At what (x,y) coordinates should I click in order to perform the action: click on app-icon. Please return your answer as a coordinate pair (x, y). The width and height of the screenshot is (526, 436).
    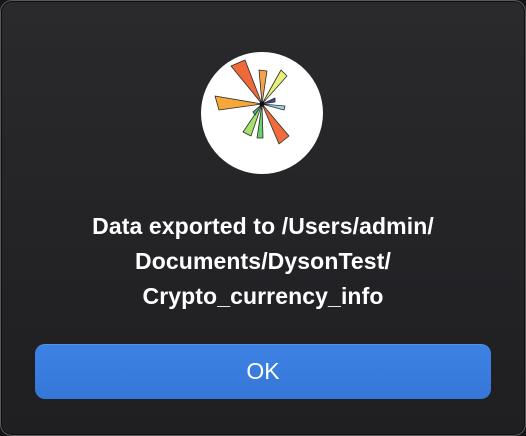
    Looking at the image, I should click on (262, 113).